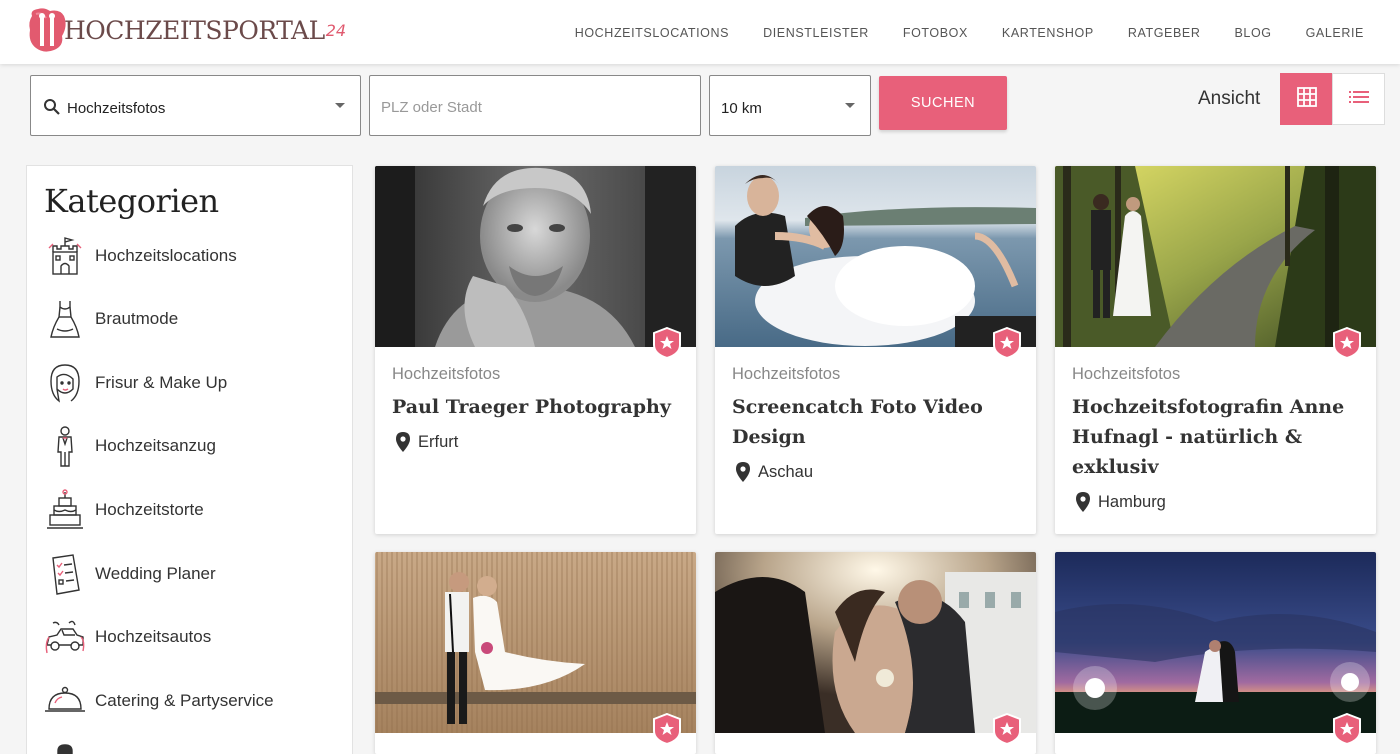 This screenshot has height=754, width=1400. Describe the element at coordinates (52, 109) in the screenshot. I see `search-icon` at that location.